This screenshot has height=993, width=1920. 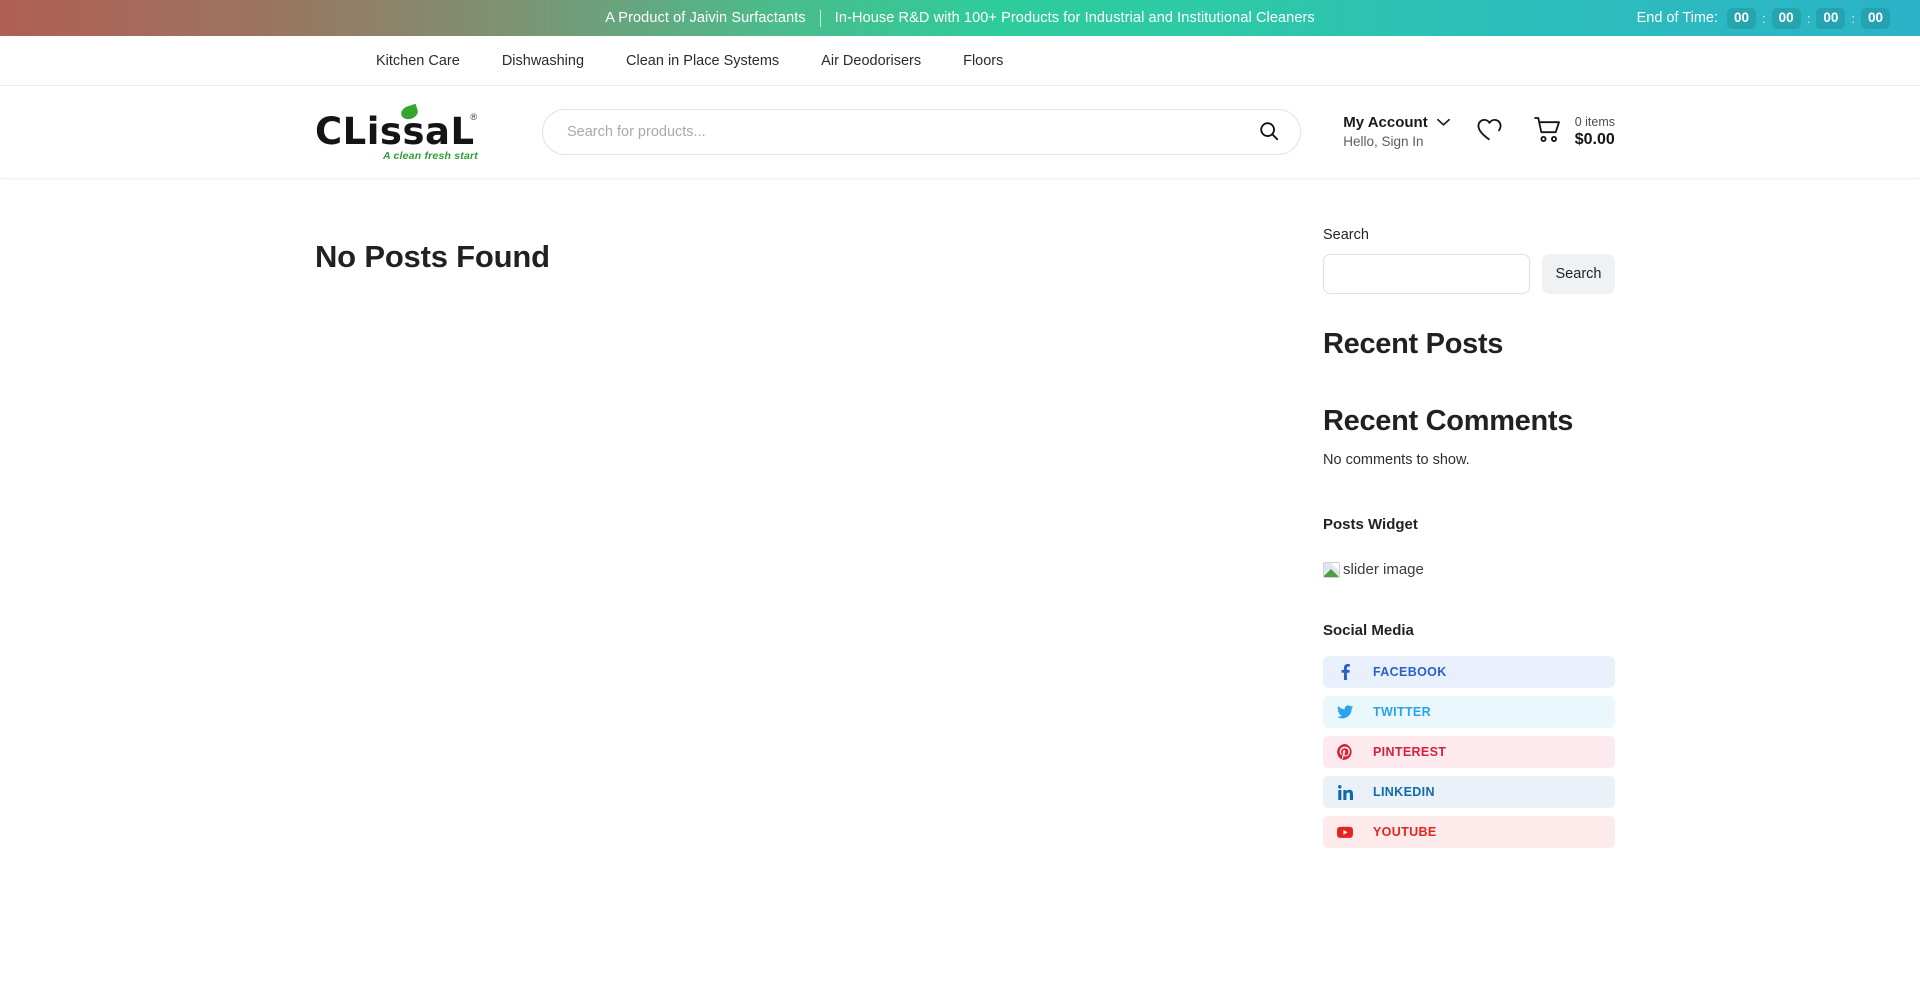 I want to click on posts-widget: Posts Widget slider image, so click(x=1469, y=547).